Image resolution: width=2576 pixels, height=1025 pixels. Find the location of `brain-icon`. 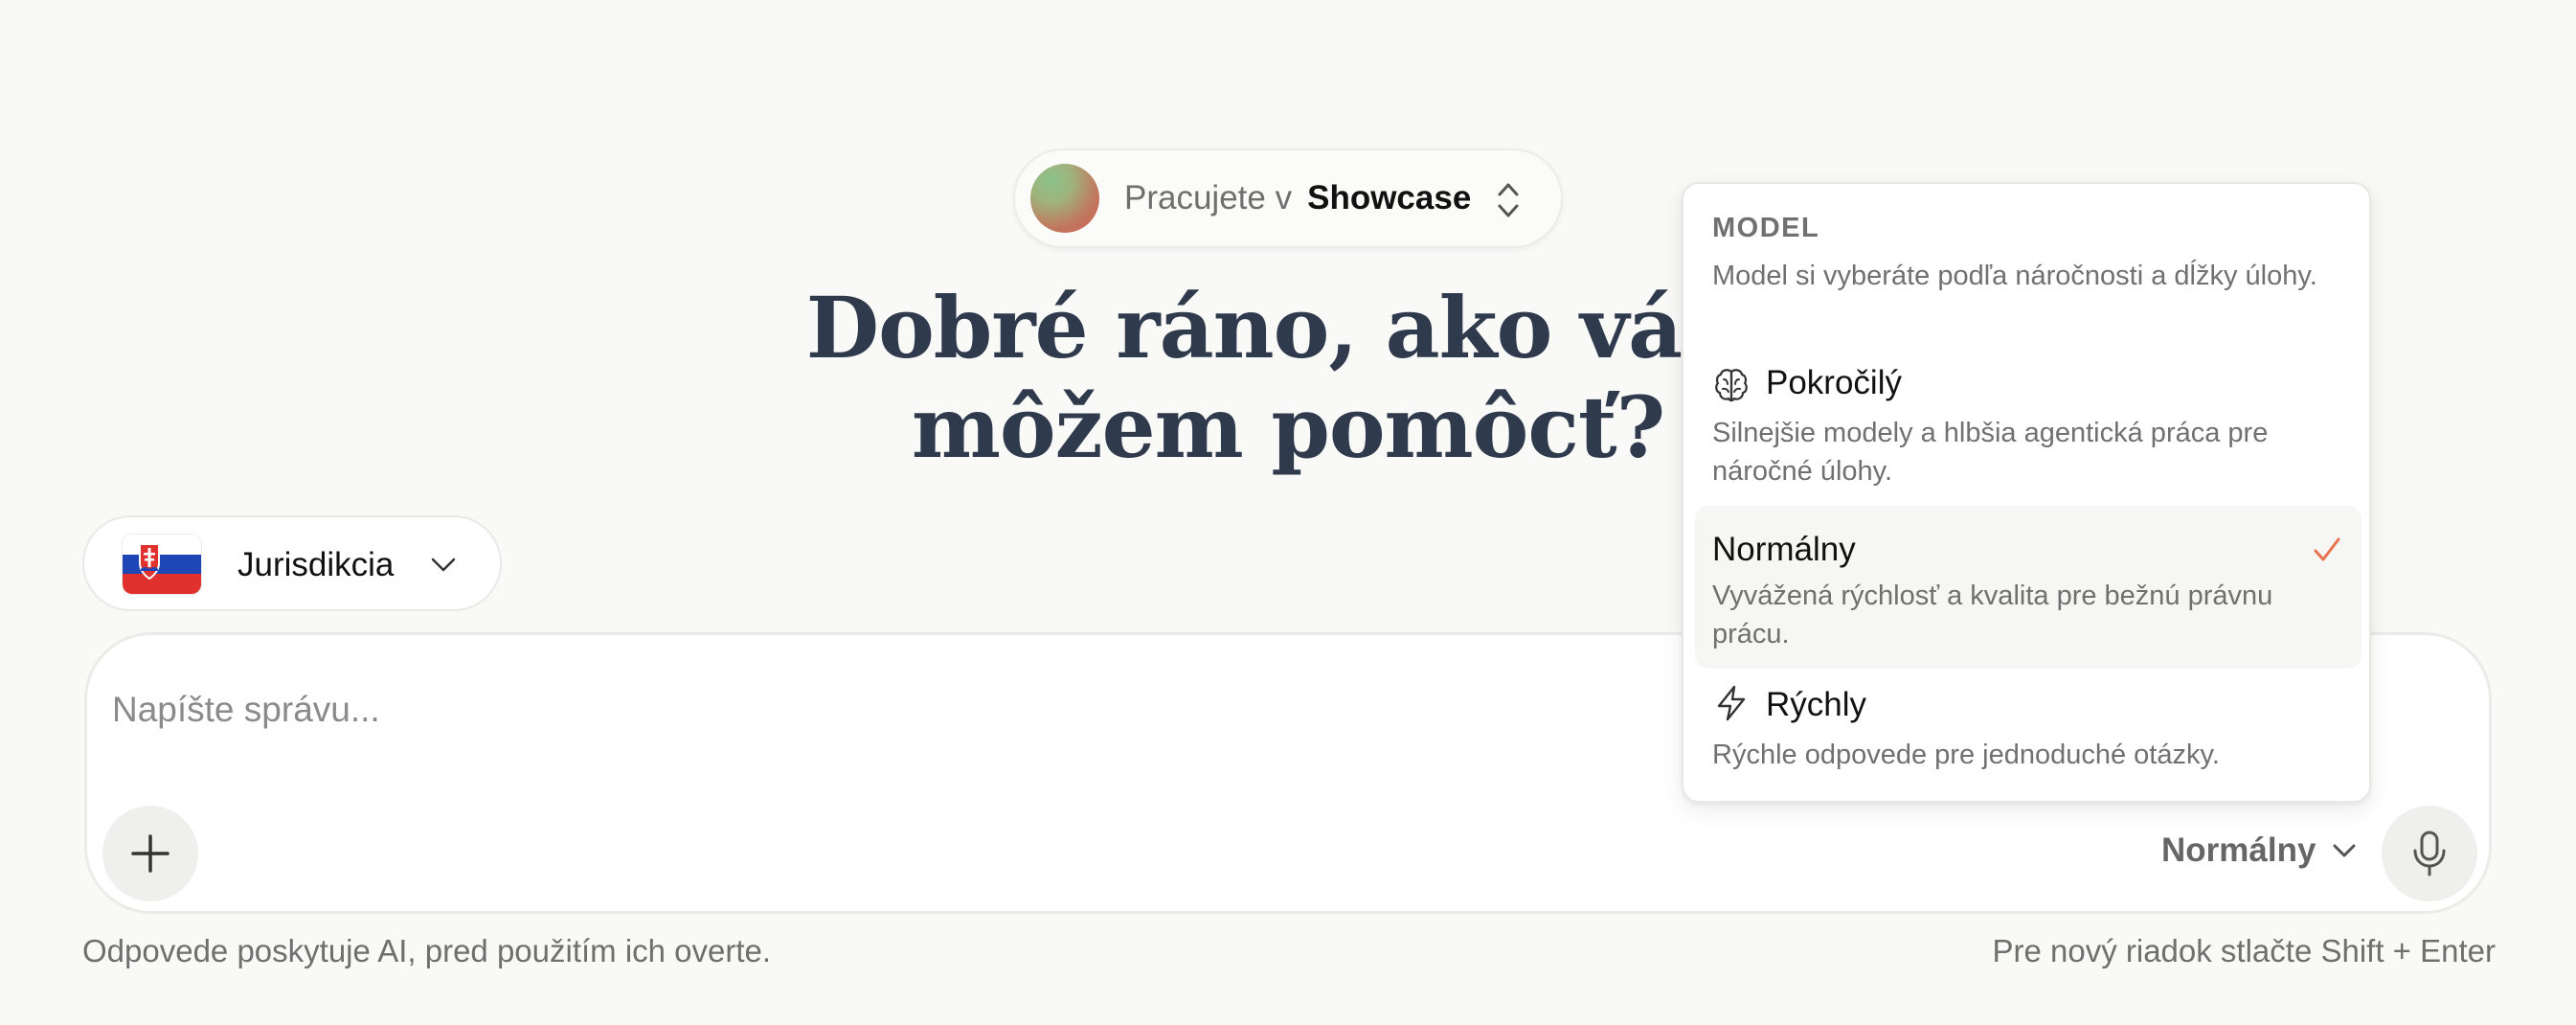

brain-icon is located at coordinates (1731, 386).